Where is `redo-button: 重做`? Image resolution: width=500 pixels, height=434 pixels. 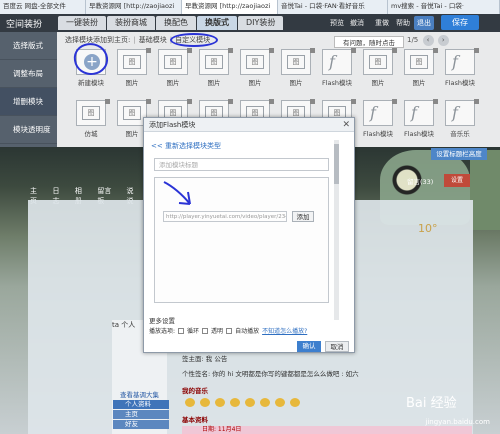 redo-button: 重做 is located at coordinates (382, 23).